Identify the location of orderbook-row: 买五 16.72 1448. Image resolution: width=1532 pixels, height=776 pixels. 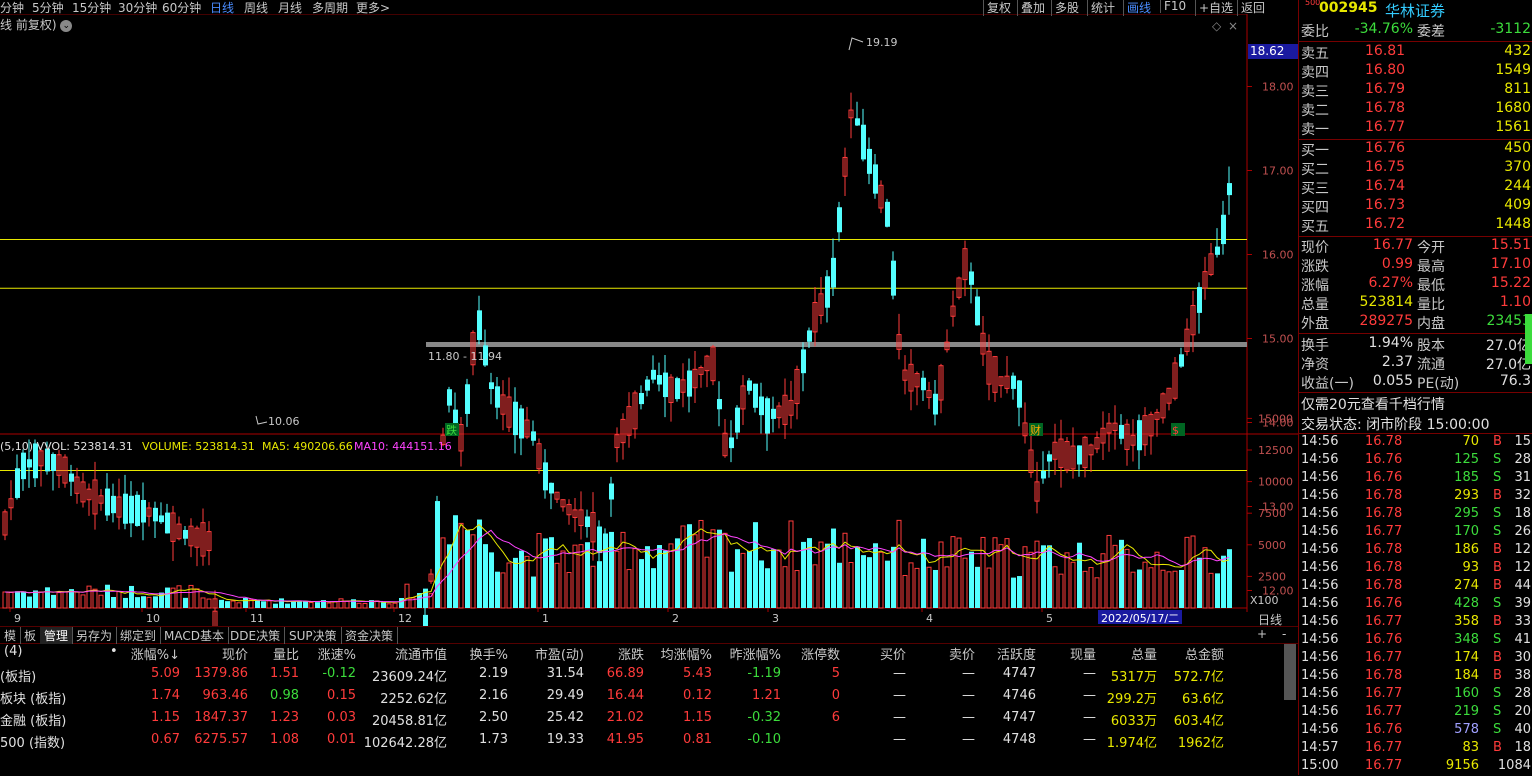
(1415, 225).